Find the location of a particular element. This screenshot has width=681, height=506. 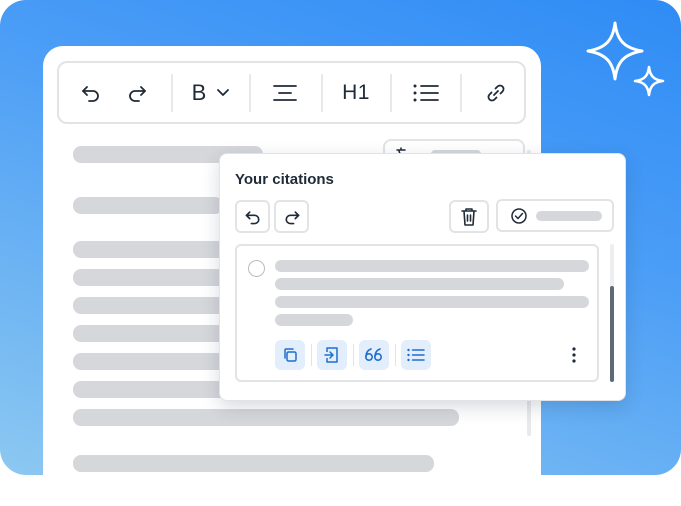

bold-label: B is located at coordinates (199, 92).